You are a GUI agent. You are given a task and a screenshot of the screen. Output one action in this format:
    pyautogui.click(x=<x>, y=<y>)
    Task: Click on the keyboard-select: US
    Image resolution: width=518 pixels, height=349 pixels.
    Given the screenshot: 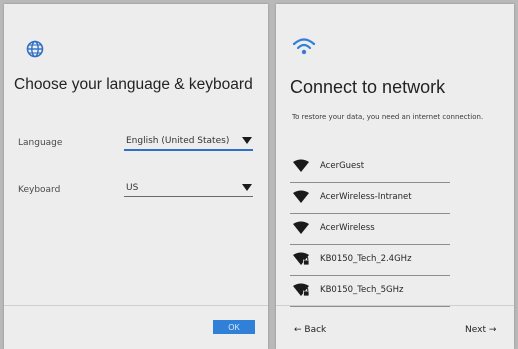 What is the action you would take?
    pyautogui.click(x=188, y=188)
    